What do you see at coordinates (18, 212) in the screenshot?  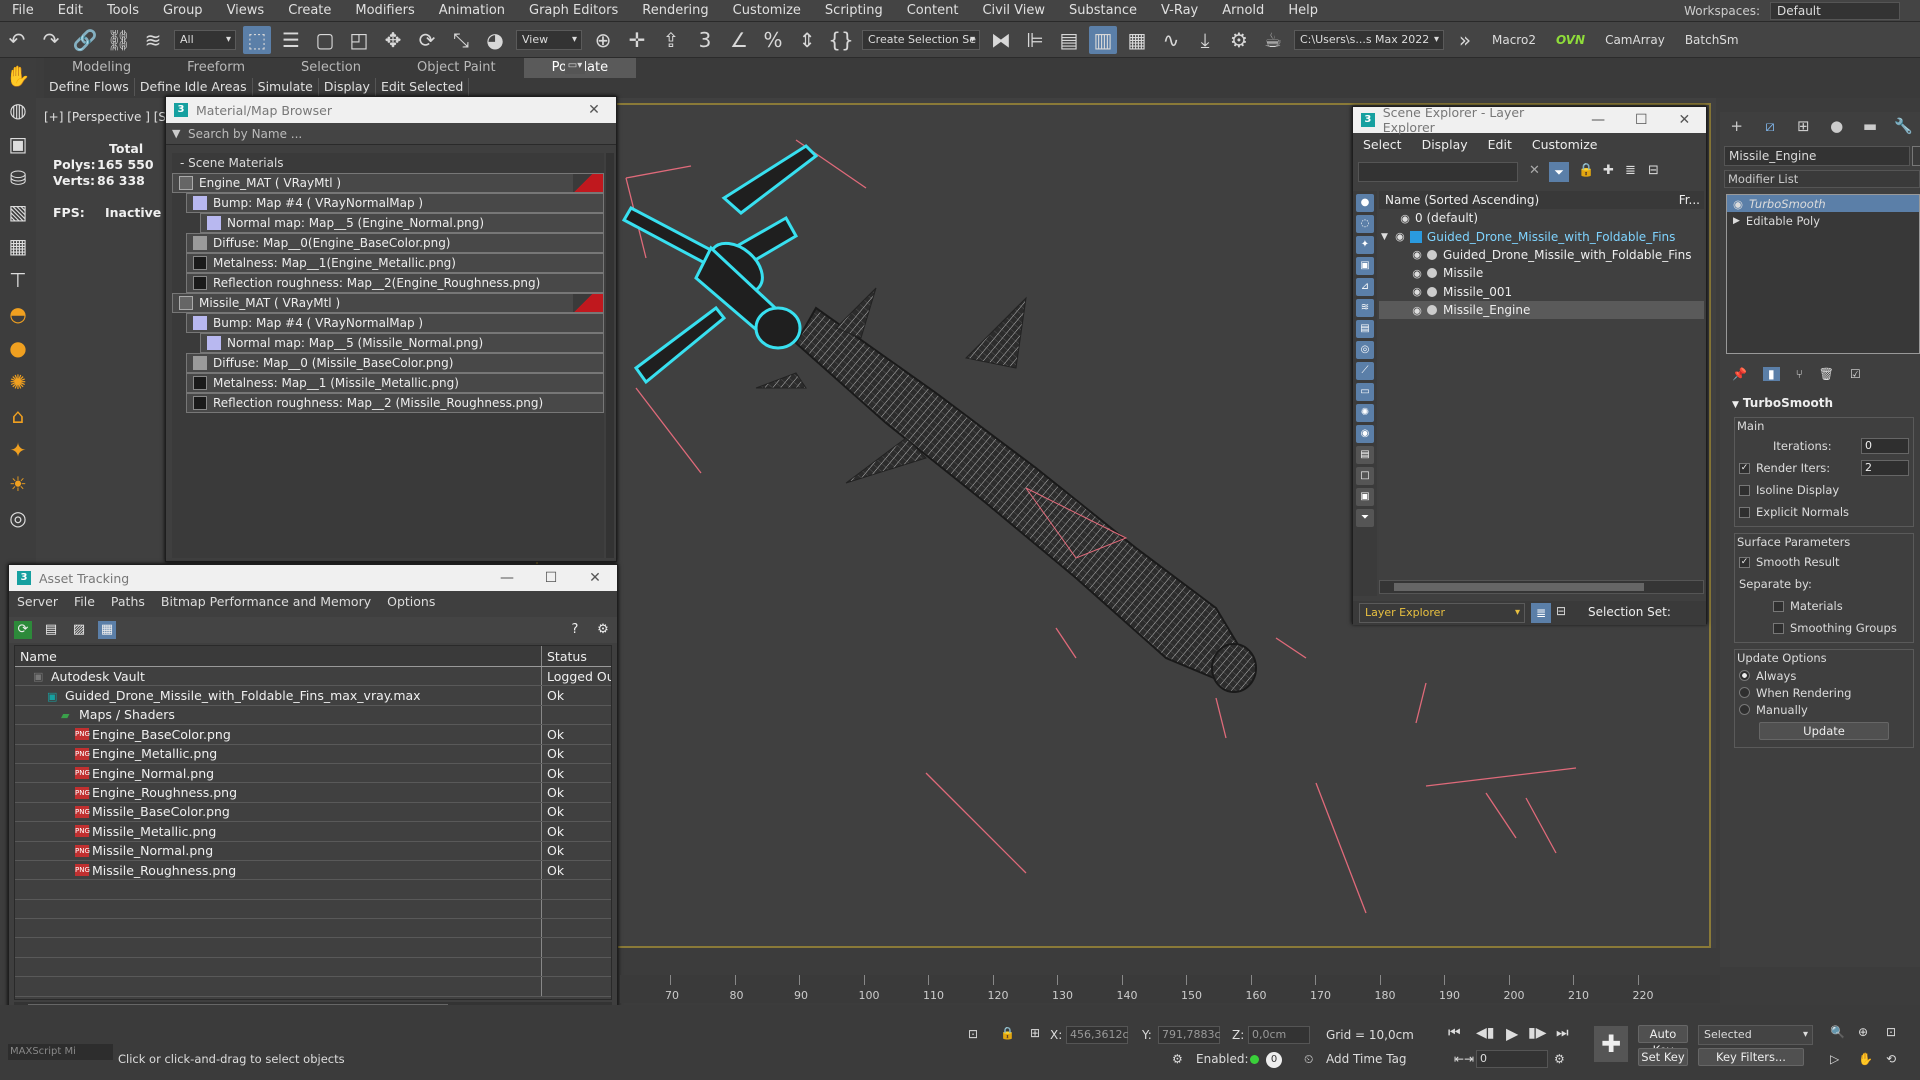 I see `box-icon: ▧` at bounding box center [18, 212].